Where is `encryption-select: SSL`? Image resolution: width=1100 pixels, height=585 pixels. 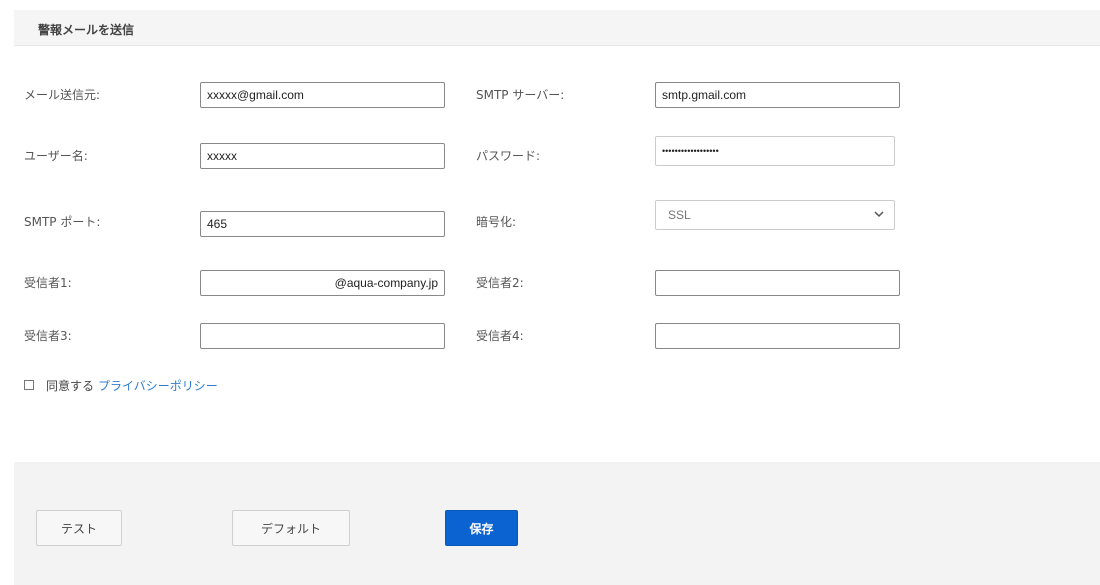 encryption-select: SSL is located at coordinates (775, 215).